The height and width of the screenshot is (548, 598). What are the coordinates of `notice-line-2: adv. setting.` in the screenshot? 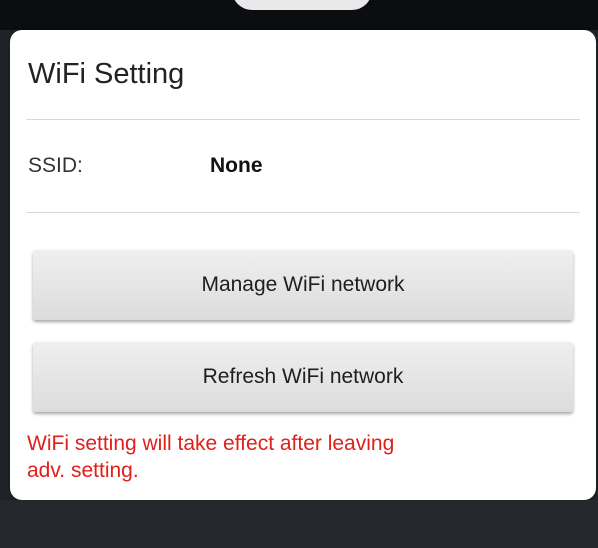 It's located at (83, 470).